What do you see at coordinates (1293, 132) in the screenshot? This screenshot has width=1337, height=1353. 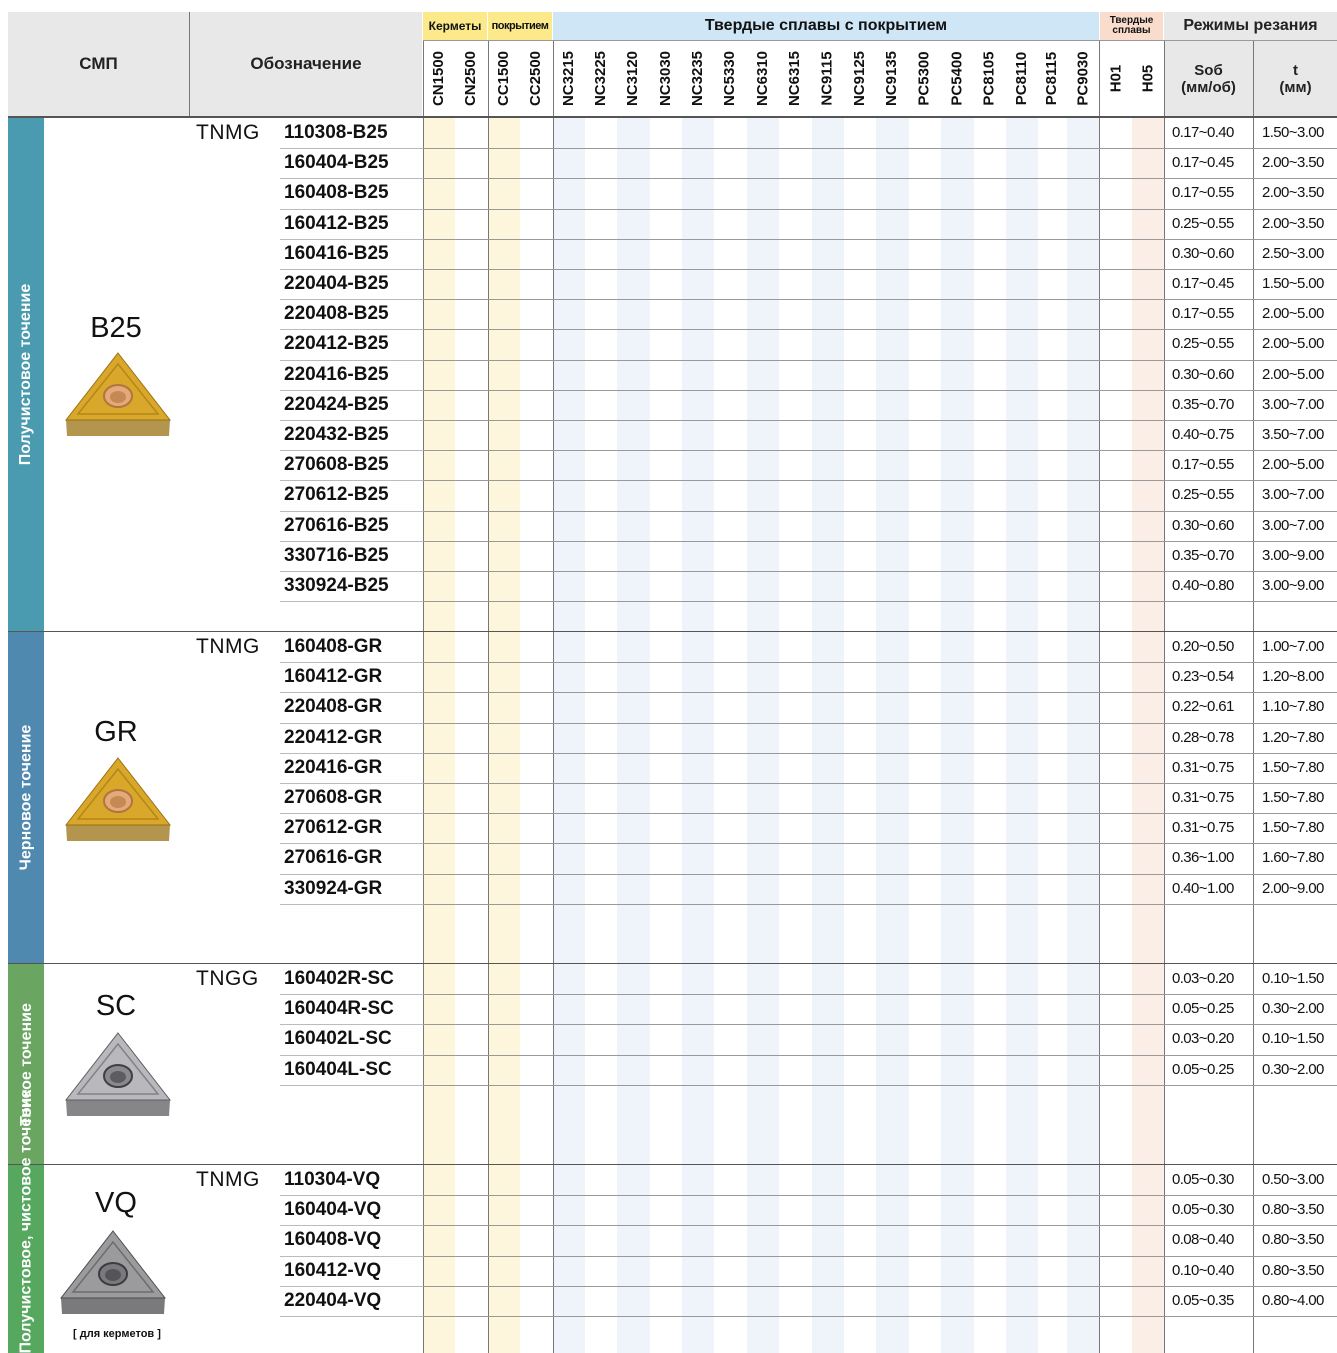 I see `depth-range: 1.50~3.00` at bounding box center [1293, 132].